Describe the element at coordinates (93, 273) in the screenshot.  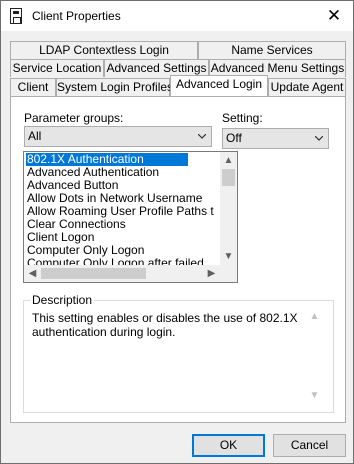
I see `horizontal-scroll-thumb` at that location.